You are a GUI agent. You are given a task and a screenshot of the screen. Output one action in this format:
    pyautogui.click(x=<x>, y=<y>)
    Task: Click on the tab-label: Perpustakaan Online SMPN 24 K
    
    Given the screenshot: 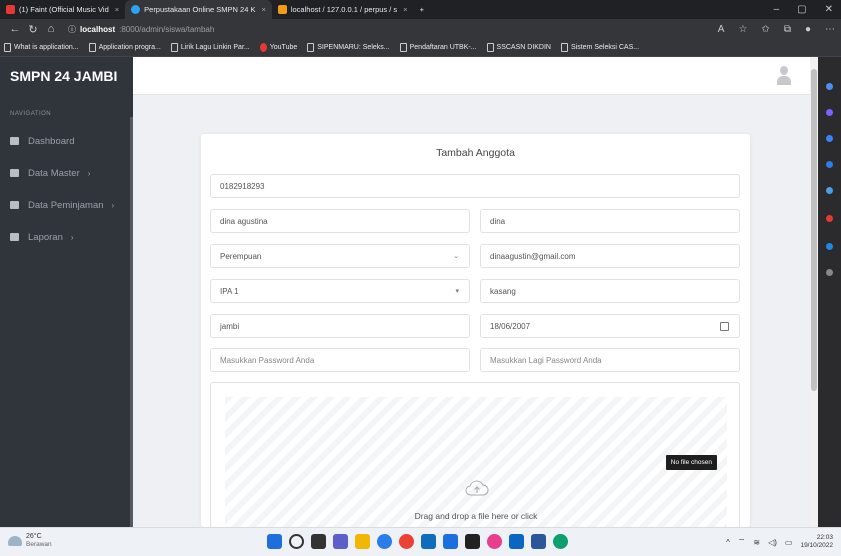 What is the action you would take?
    pyautogui.click(x=200, y=9)
    